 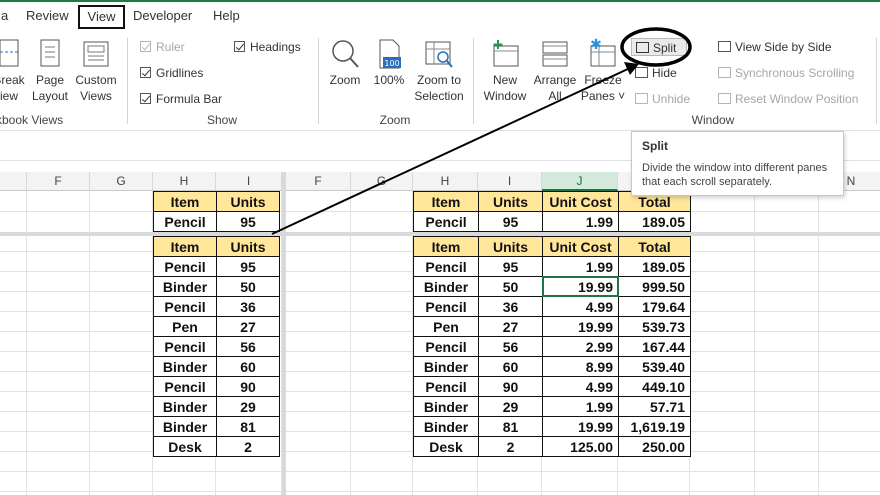 I want to click on tab-help: Help, so click(x=226, y=17).